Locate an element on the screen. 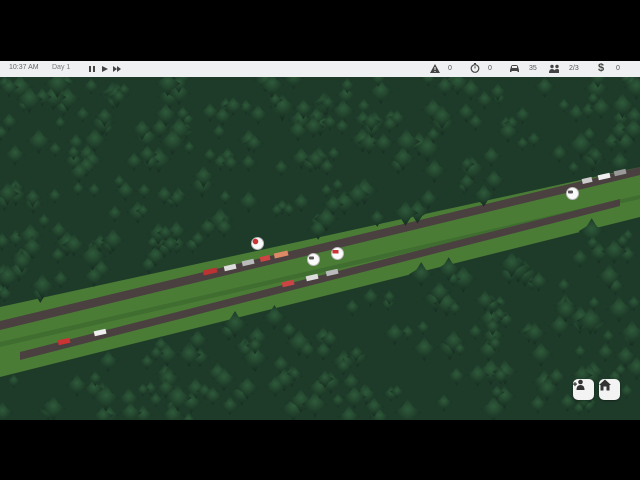 This screenshot has width=640, height=480. letterbox-top is located at coordinates (320, 30).